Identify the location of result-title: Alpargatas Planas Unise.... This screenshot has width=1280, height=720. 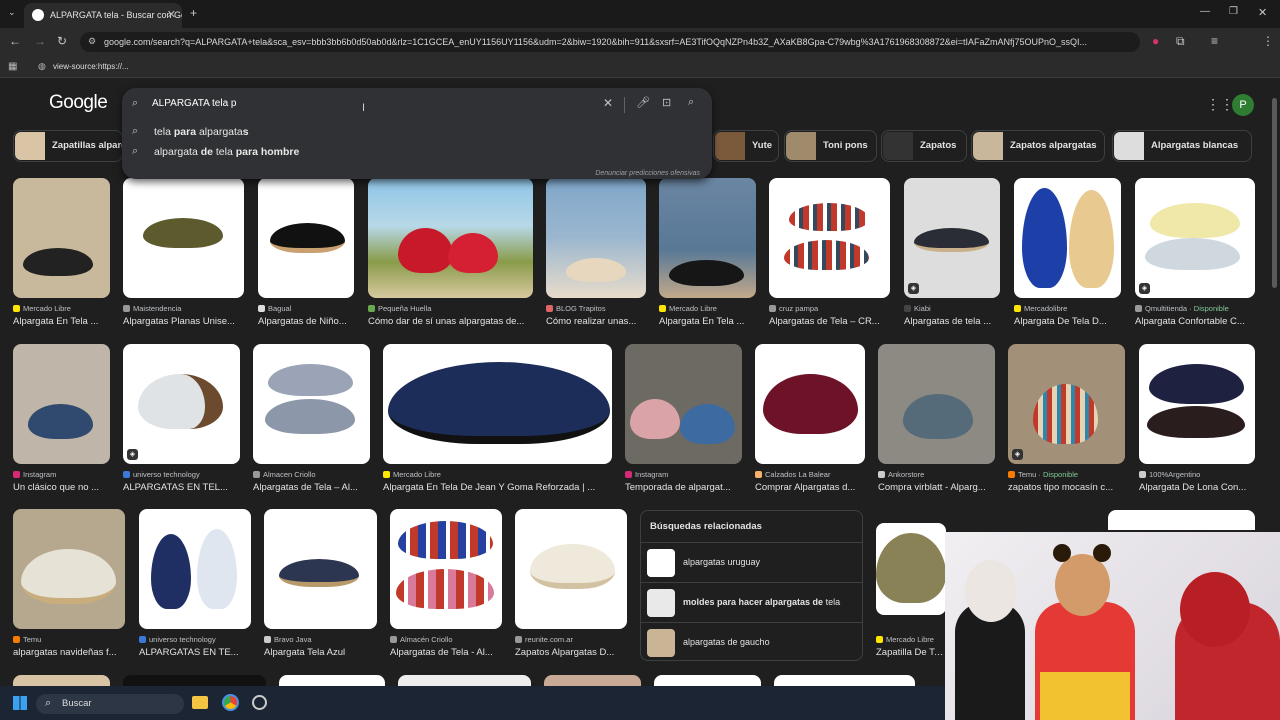
(183, 321).